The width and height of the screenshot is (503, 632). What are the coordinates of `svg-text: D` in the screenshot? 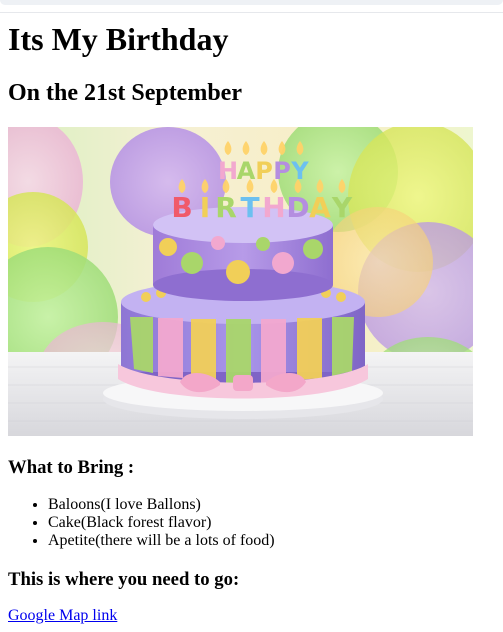 It's located at (297, 207).